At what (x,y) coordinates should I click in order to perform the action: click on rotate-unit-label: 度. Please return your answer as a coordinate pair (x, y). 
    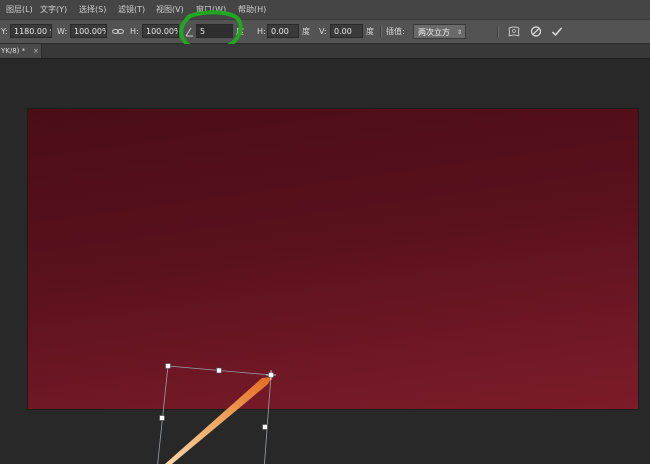
    Looking at the image, I should click on (240, 31).